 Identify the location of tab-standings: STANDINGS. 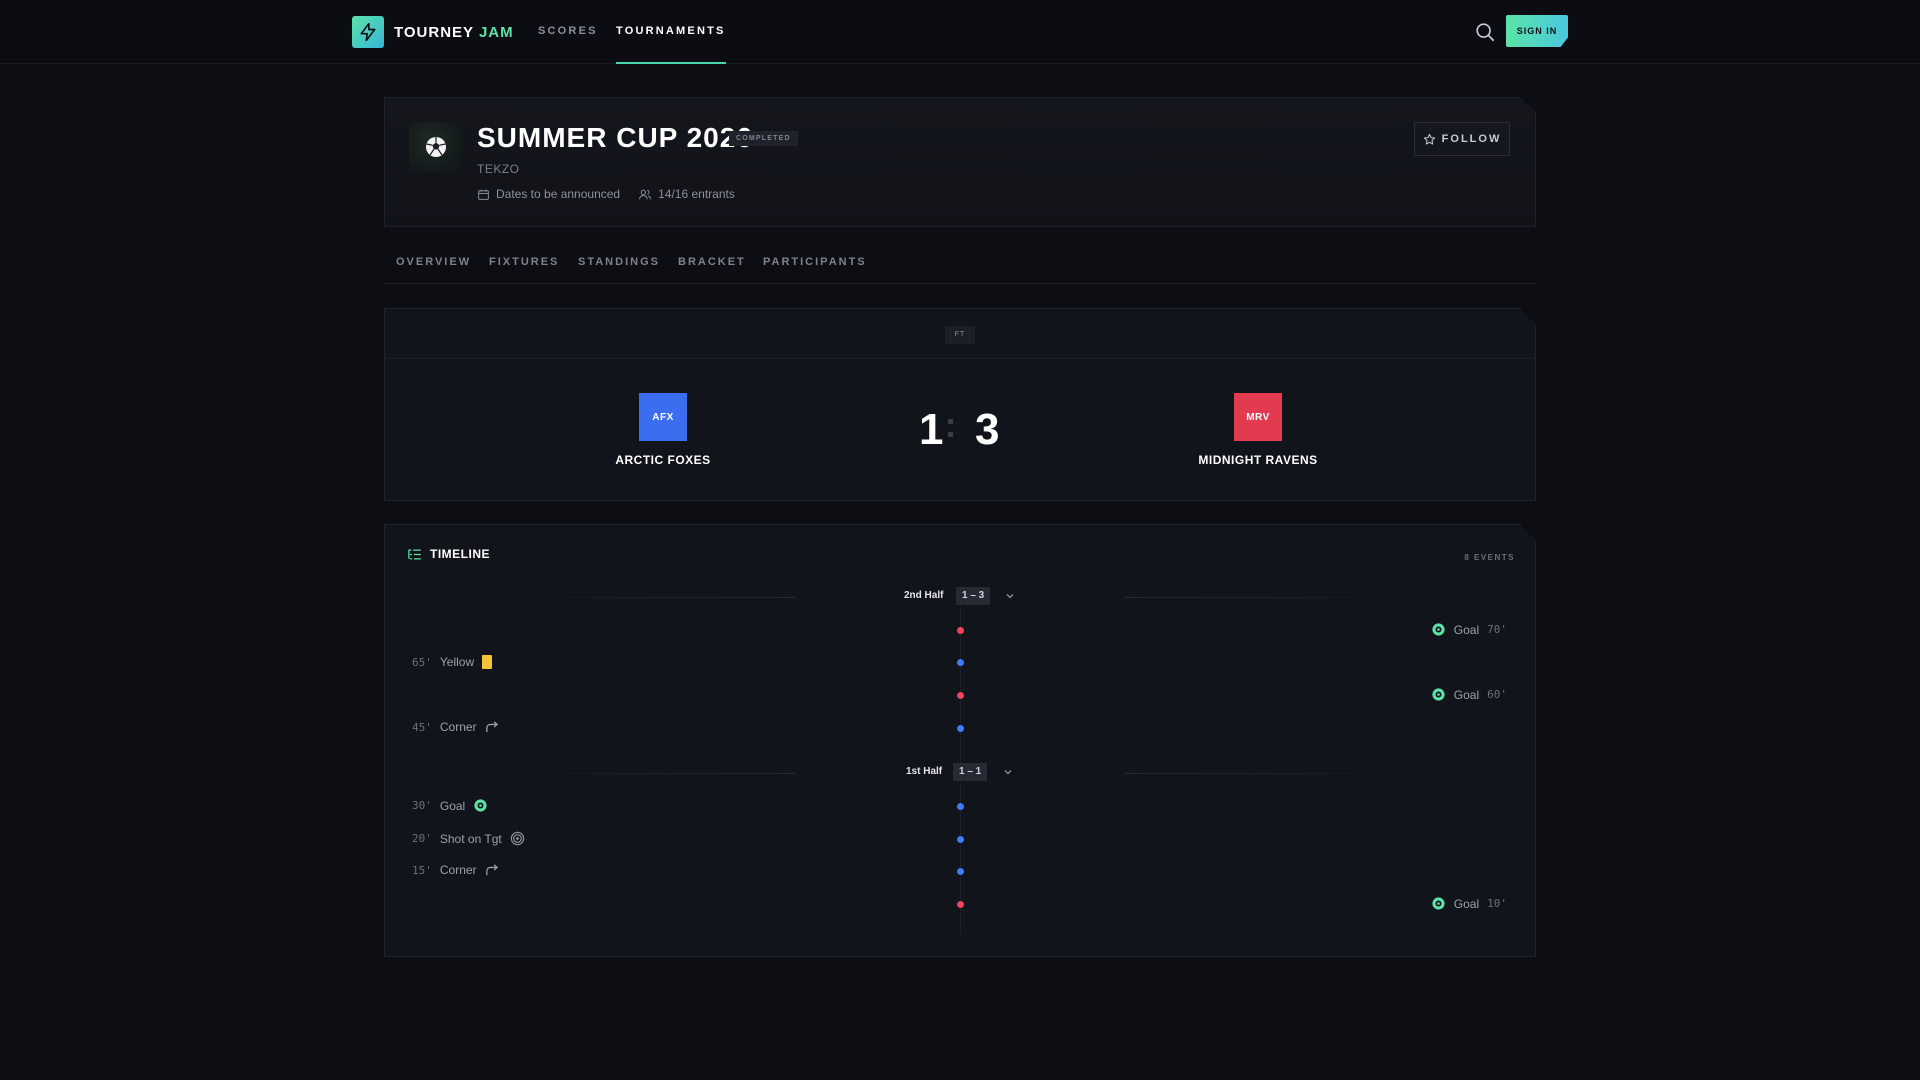
(619, 262).